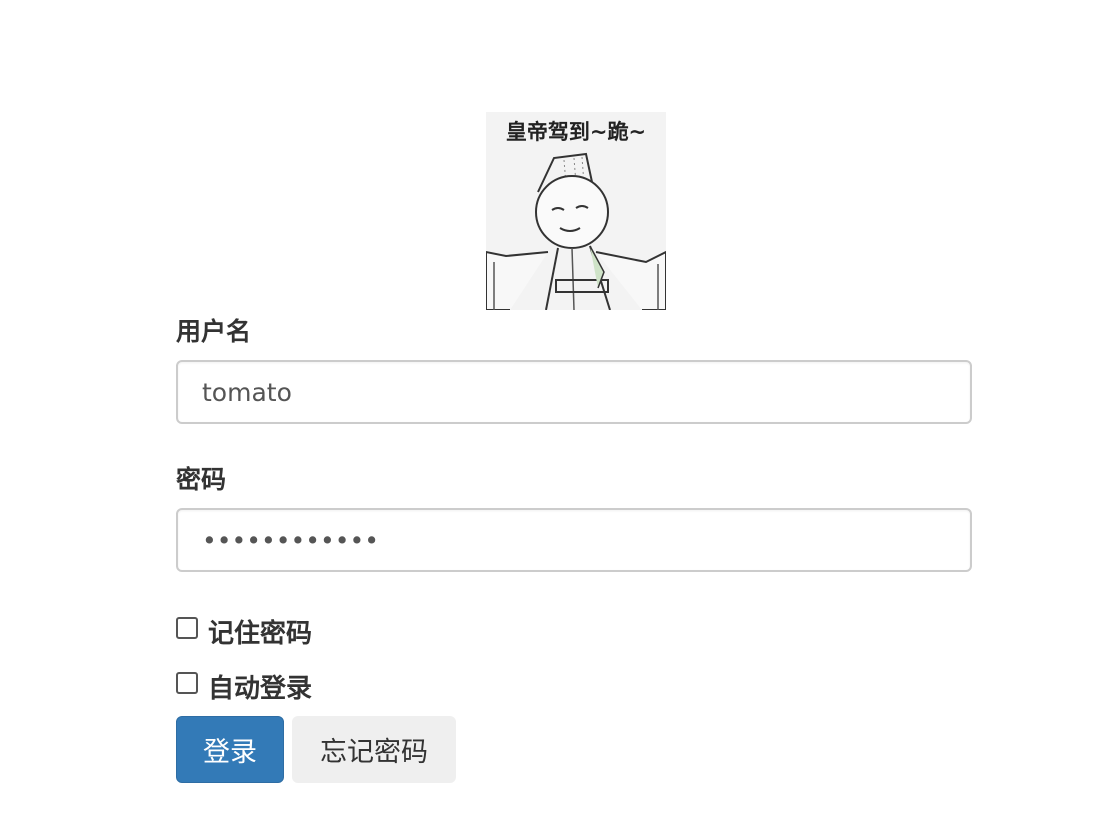  Describe the element at coordinates (187, 683) in the screenshot. I see `auto-login-checkbox` at that location.